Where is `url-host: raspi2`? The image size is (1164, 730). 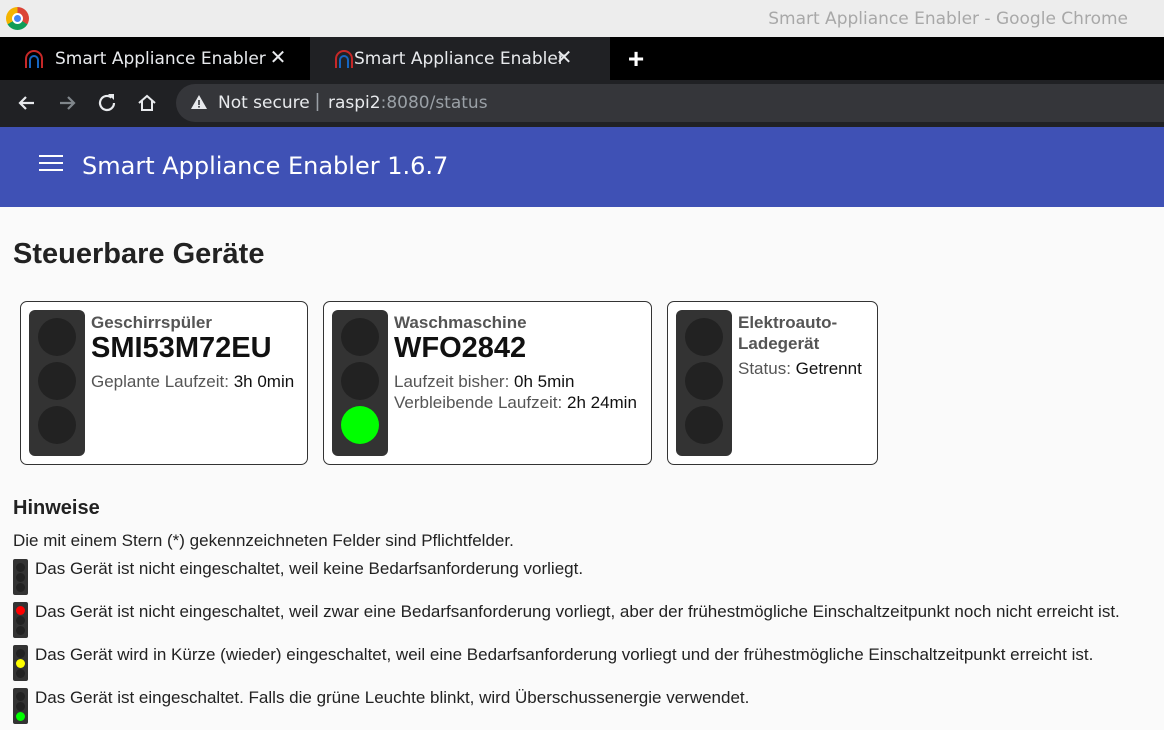
url-host: raspi2 is located at coordinates (354, 103).